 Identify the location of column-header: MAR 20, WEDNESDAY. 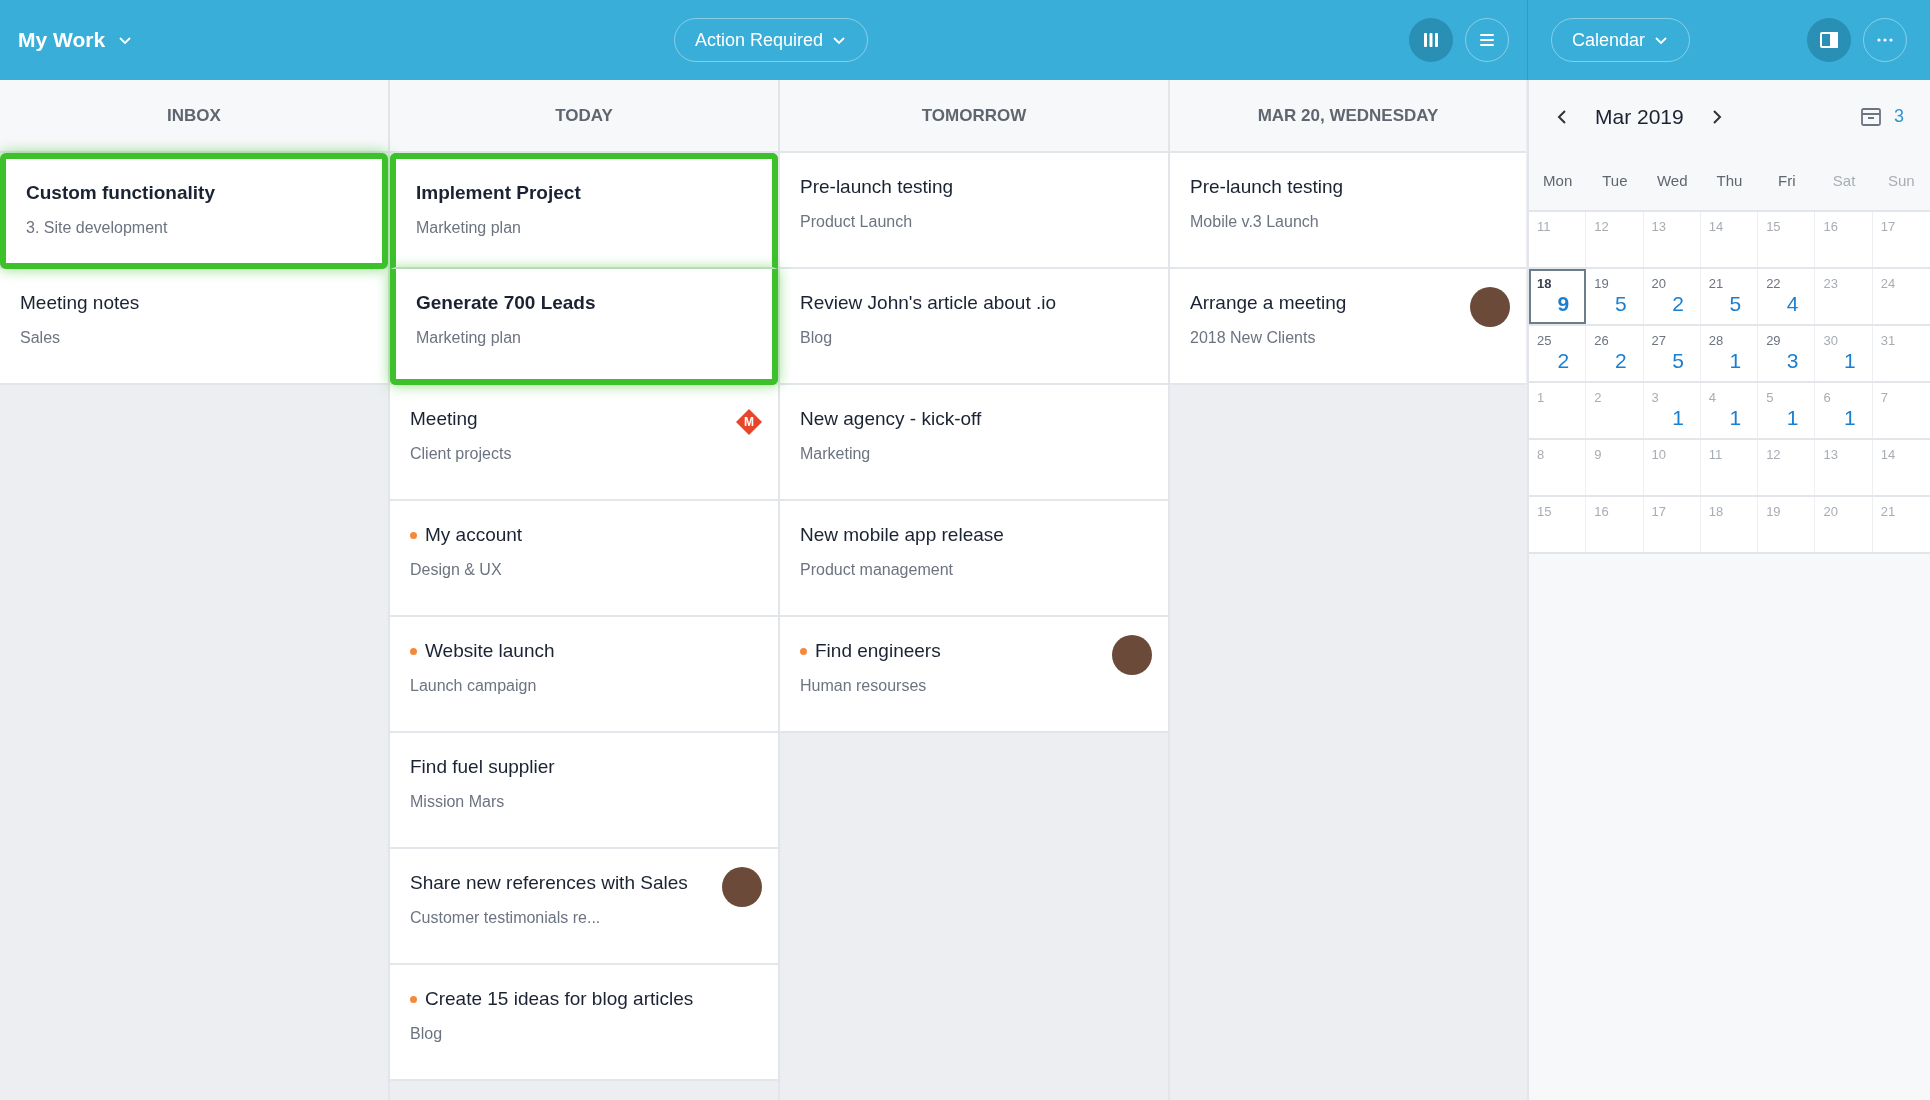
(1348, 116).